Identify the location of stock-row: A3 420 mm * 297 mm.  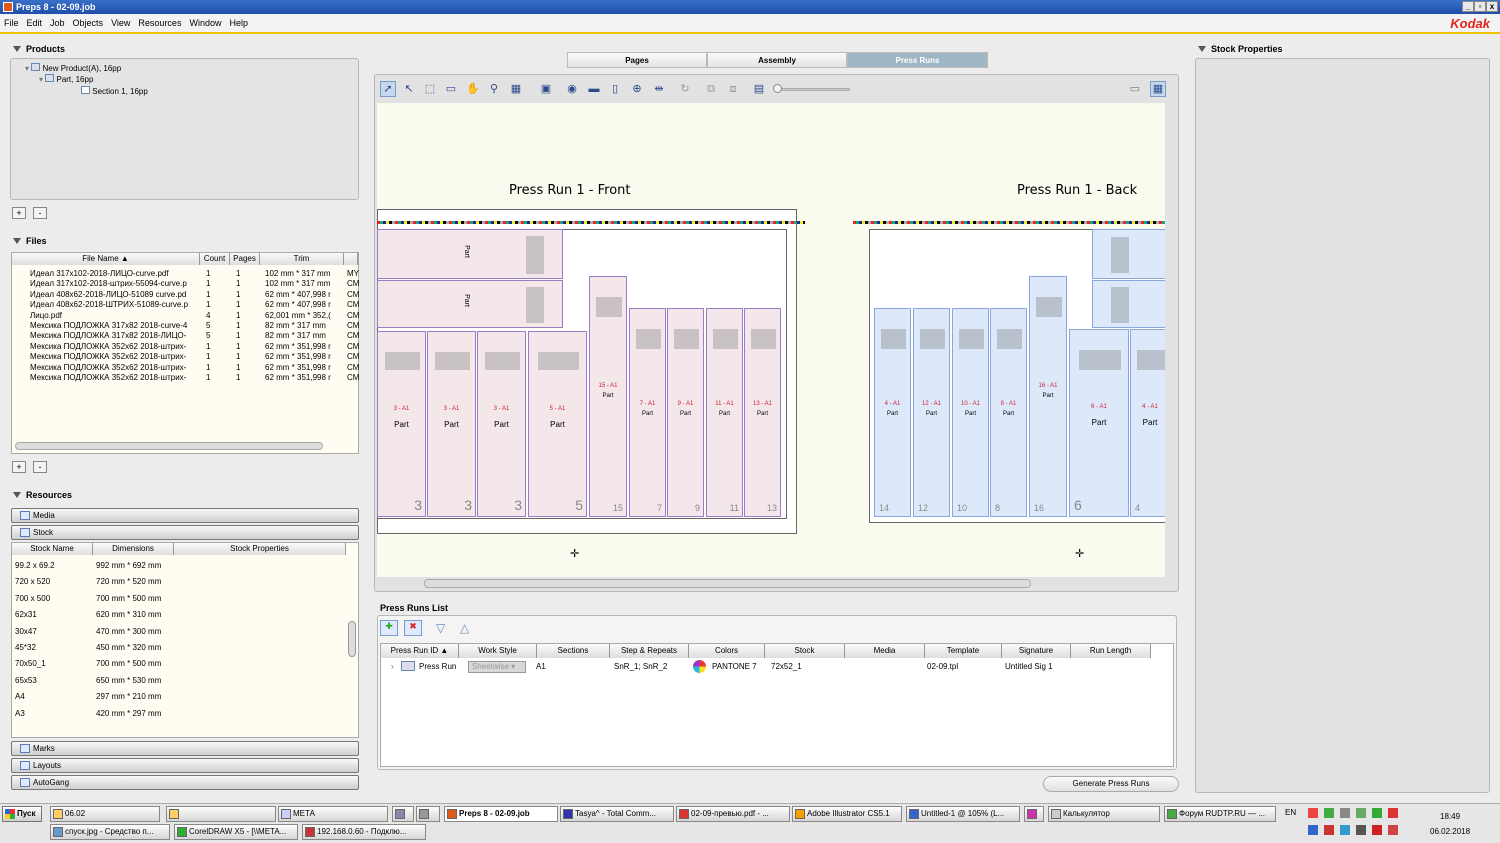
(179, 714).